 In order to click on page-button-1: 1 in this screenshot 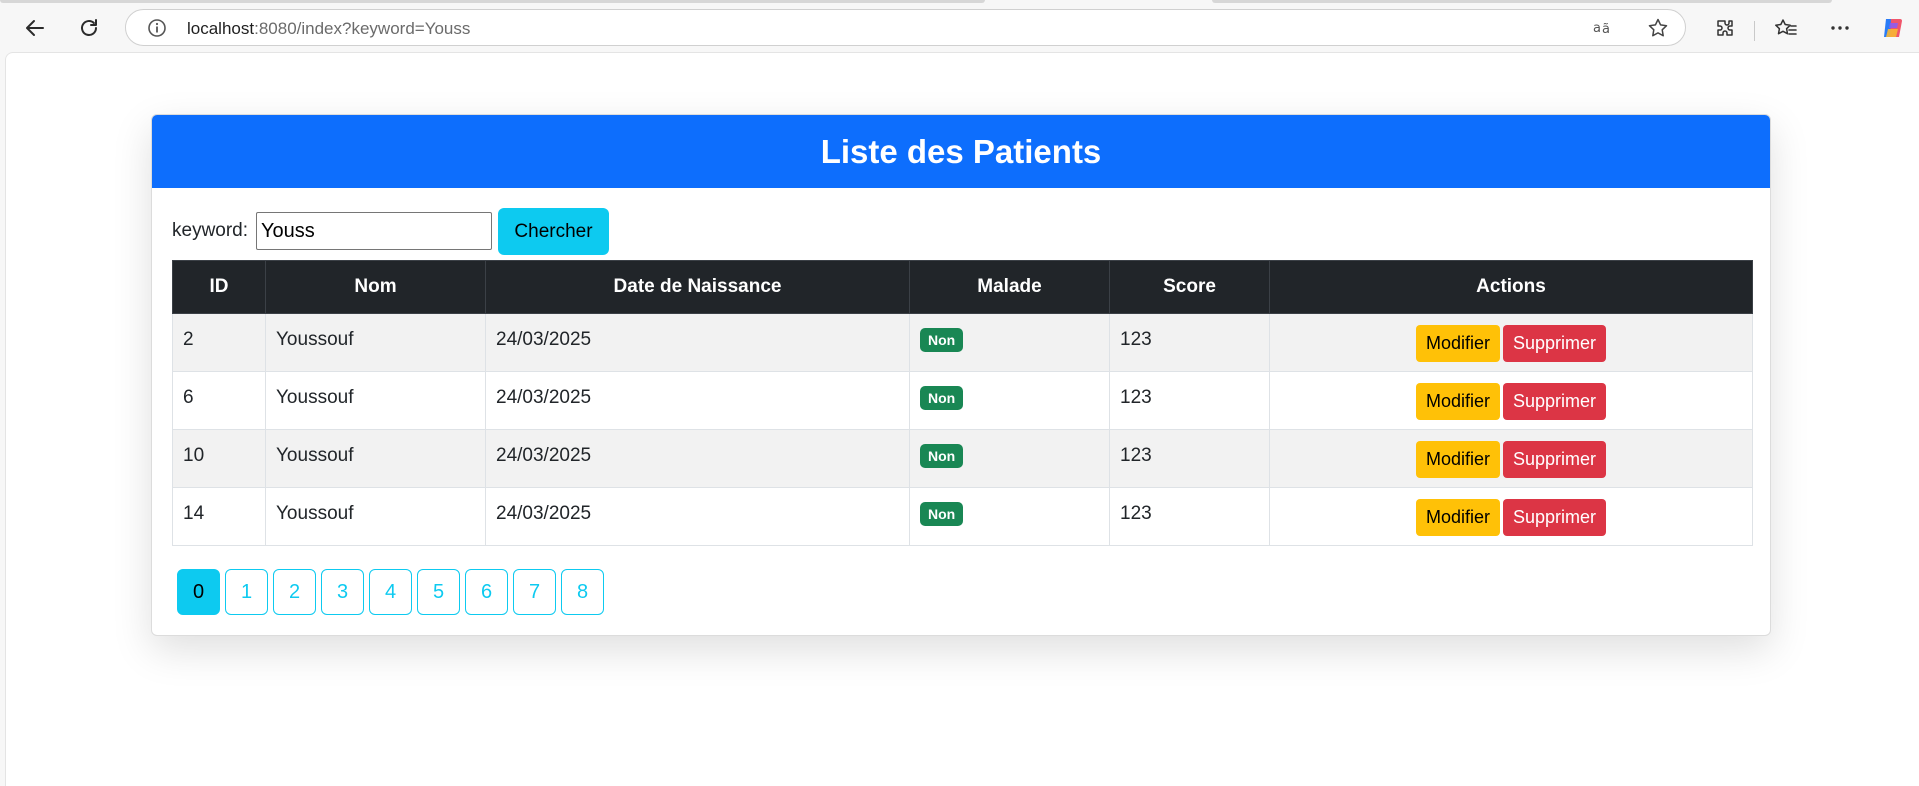, I will do `click(246, 592)`.